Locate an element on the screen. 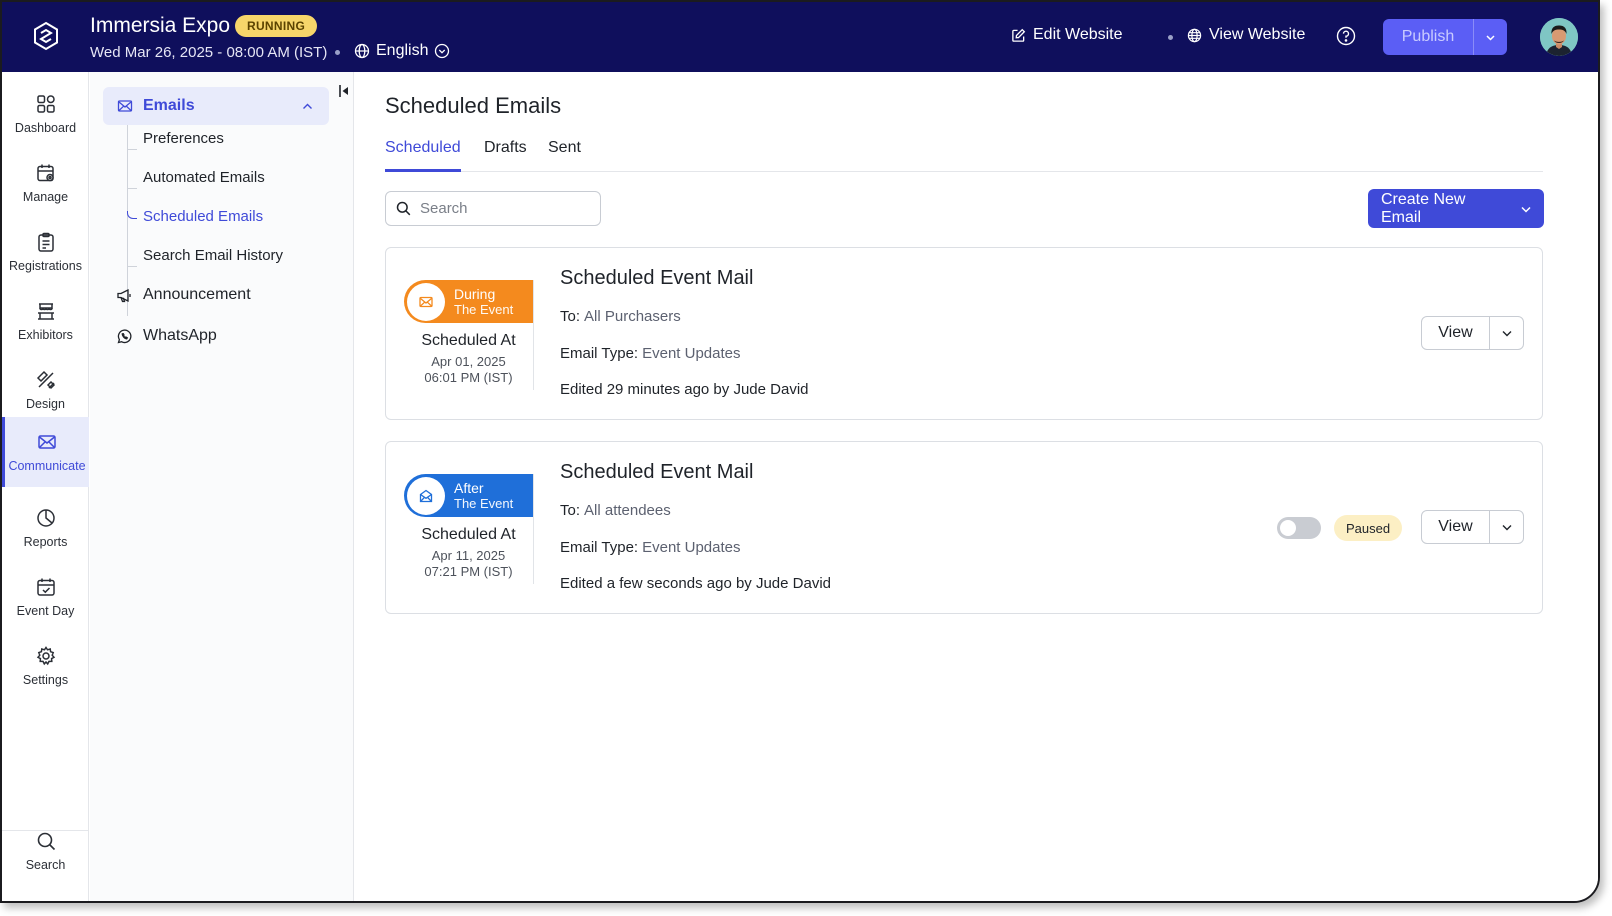 Image resolution: width=1612 pixels, height=916 pixels. trigger-badge: During The Event is located at coordinates (468, 301).